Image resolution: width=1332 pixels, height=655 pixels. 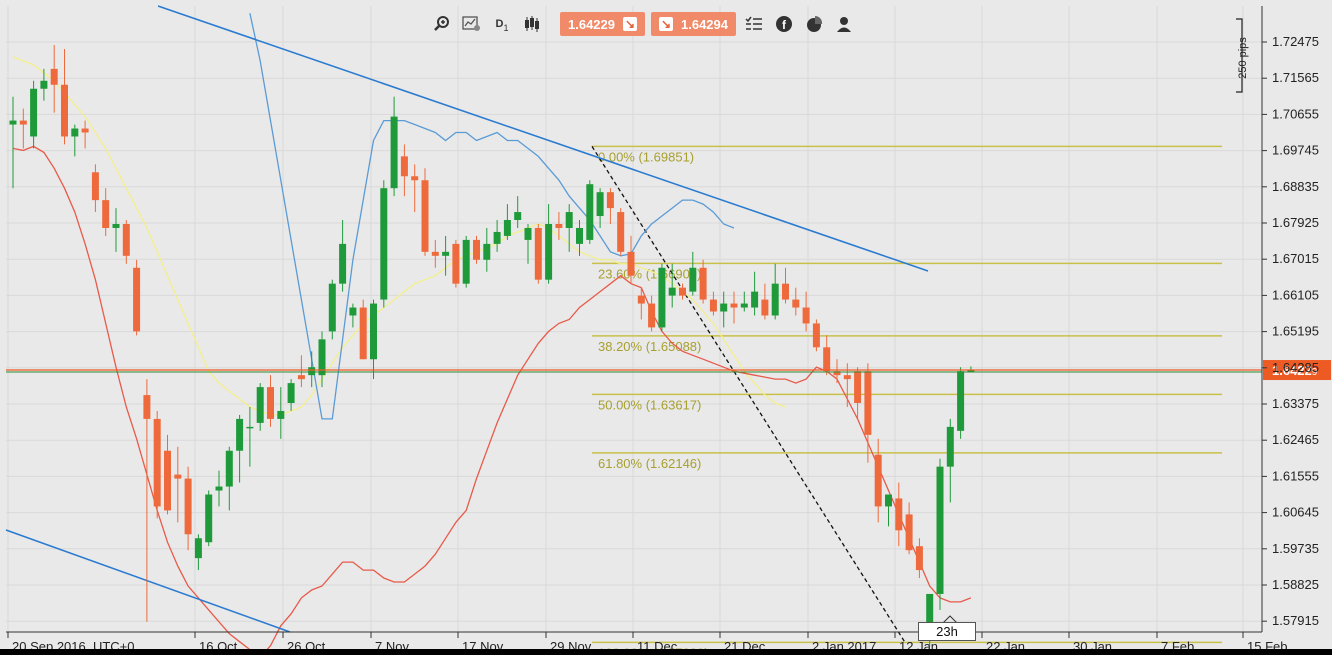 I want to click on y-tick-label: 1.68835, so click(x=1295, y=186).